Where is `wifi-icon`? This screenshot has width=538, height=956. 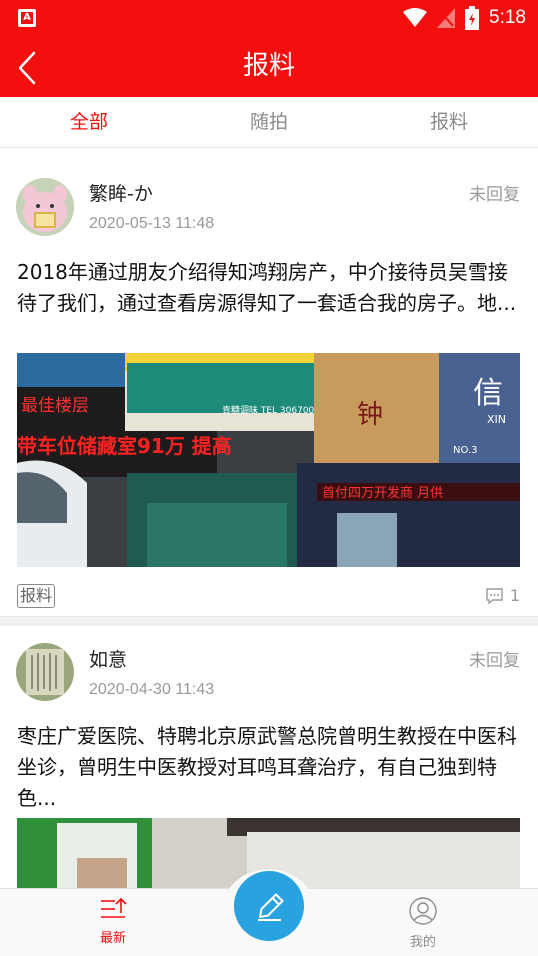 wifi-icon is located at coordinates (415, 17).